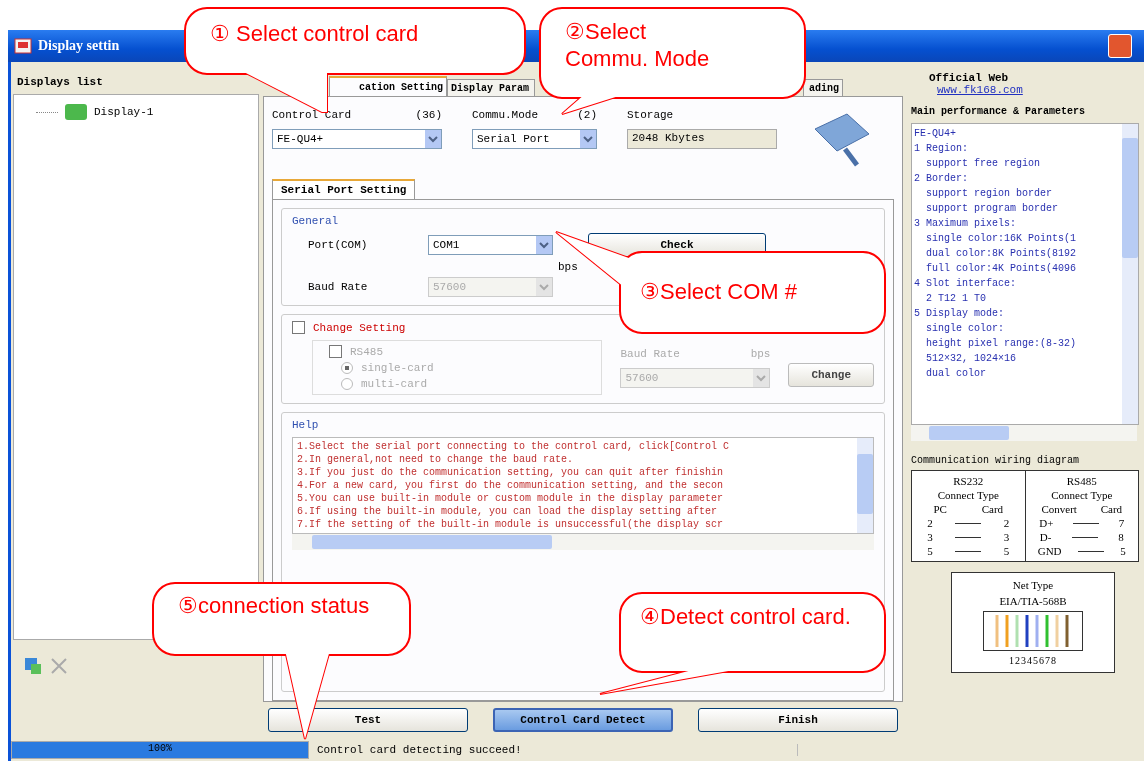 This screenshot has width=1144, height=761. What do you see at coordinates (76, 112) in the screenshot?
I see `display-icon` at bounding box center [76, 112].